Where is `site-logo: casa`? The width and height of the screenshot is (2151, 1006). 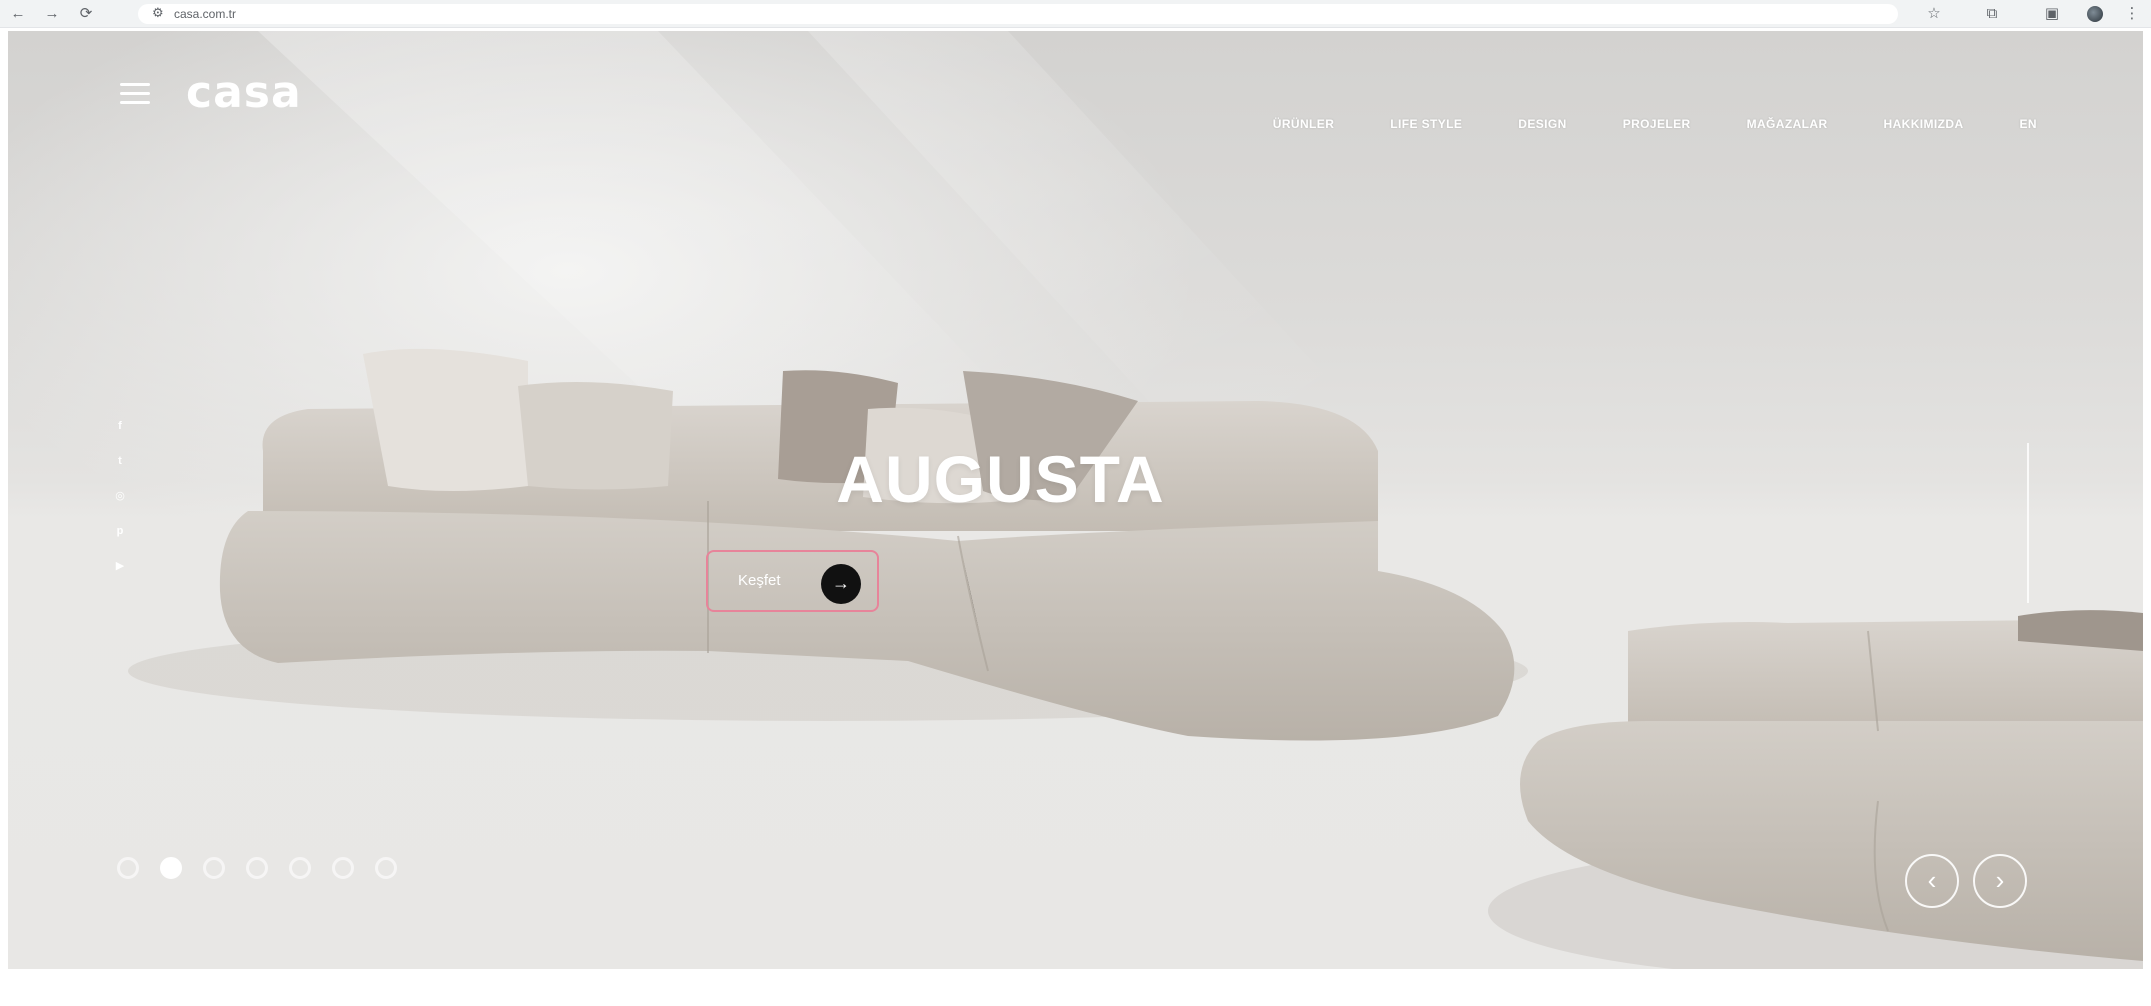 site-logo: casa is located at coordinates (244, 92).